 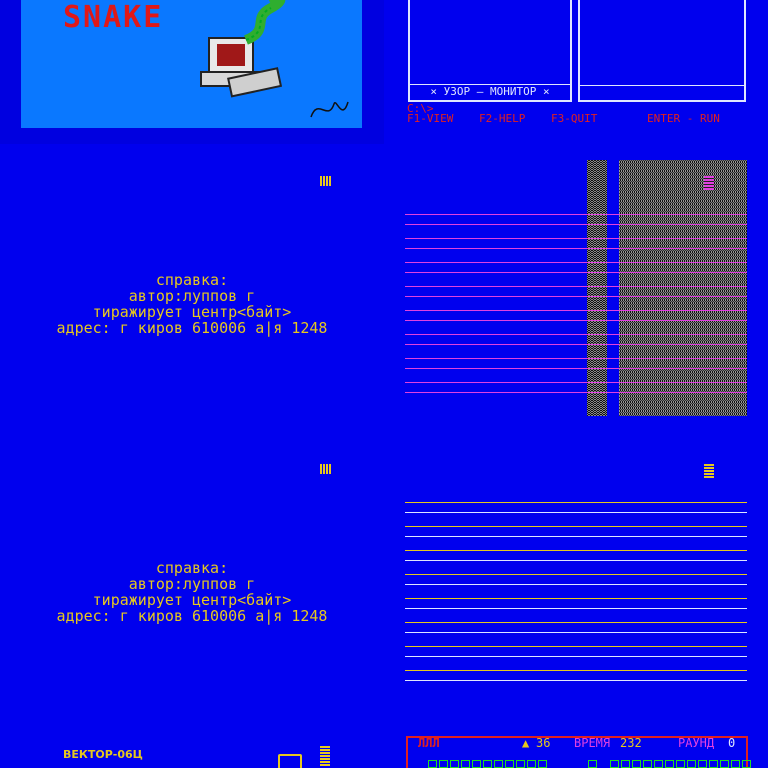 I want to click on green-brick-row-left, so click(x=487, y=764).